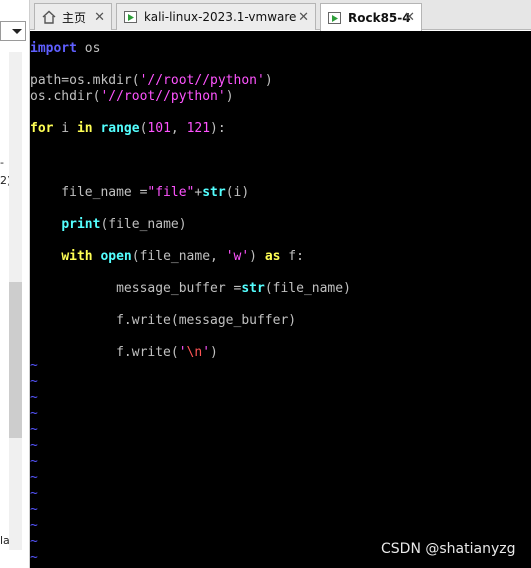 The image size is (531, 568). I want to click on tab-home: 主页 ✕, so click(73, 16).